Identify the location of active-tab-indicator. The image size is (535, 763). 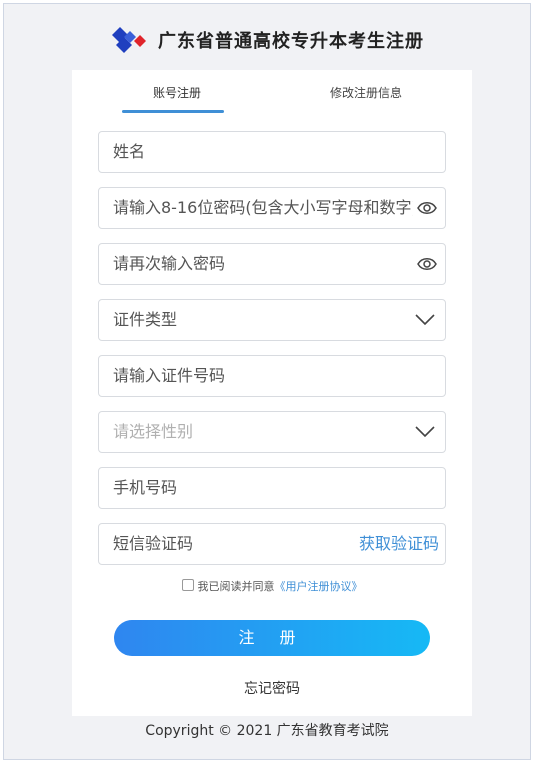
(173, 111).